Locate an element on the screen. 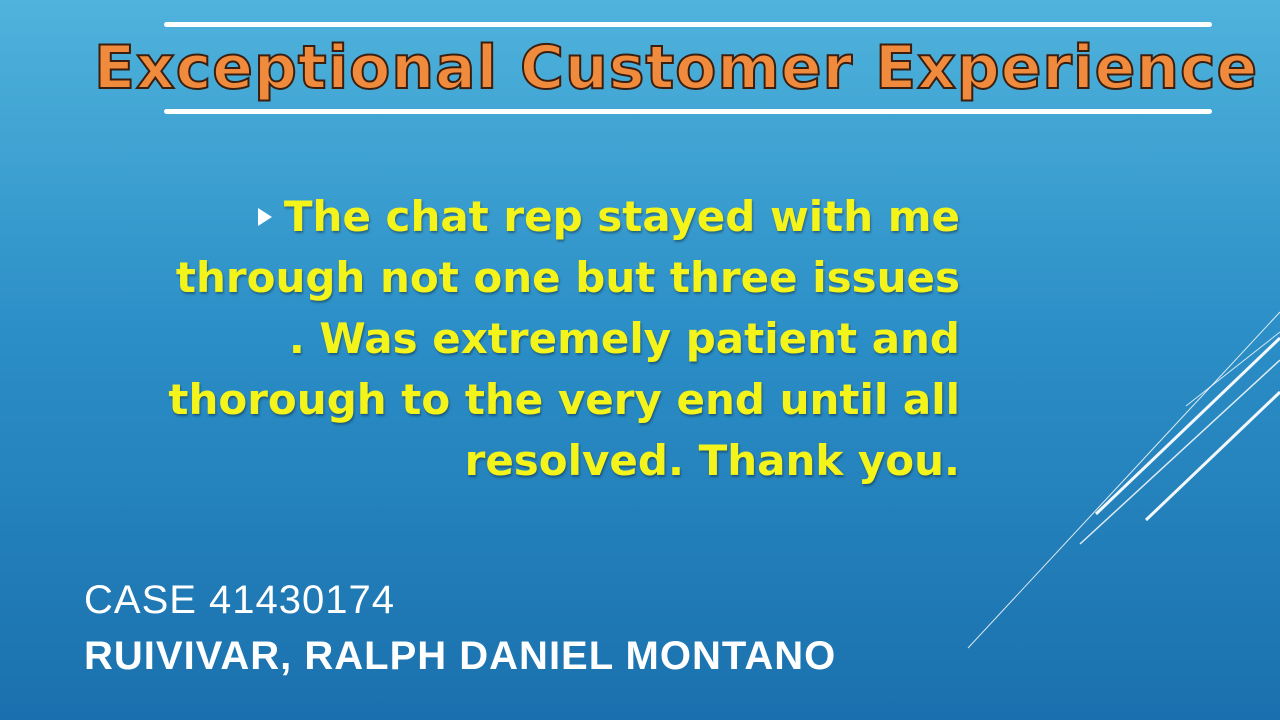 Image resolution: width=1280 pixels, height=720 pixels. triangle-right-icon is located at coordinates (264, 217).